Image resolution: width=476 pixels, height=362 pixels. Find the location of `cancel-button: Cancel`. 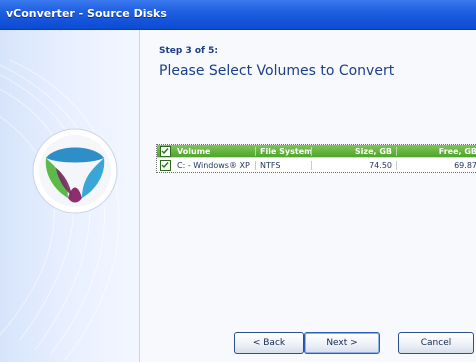

cancel-button: Cancel is located at coordinates (436, 343).